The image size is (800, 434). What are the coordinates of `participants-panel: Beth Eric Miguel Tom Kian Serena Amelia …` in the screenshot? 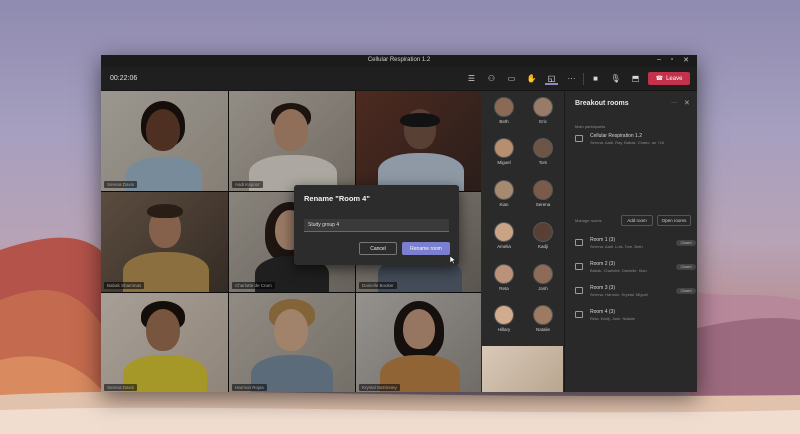 It's located at (522, 241).